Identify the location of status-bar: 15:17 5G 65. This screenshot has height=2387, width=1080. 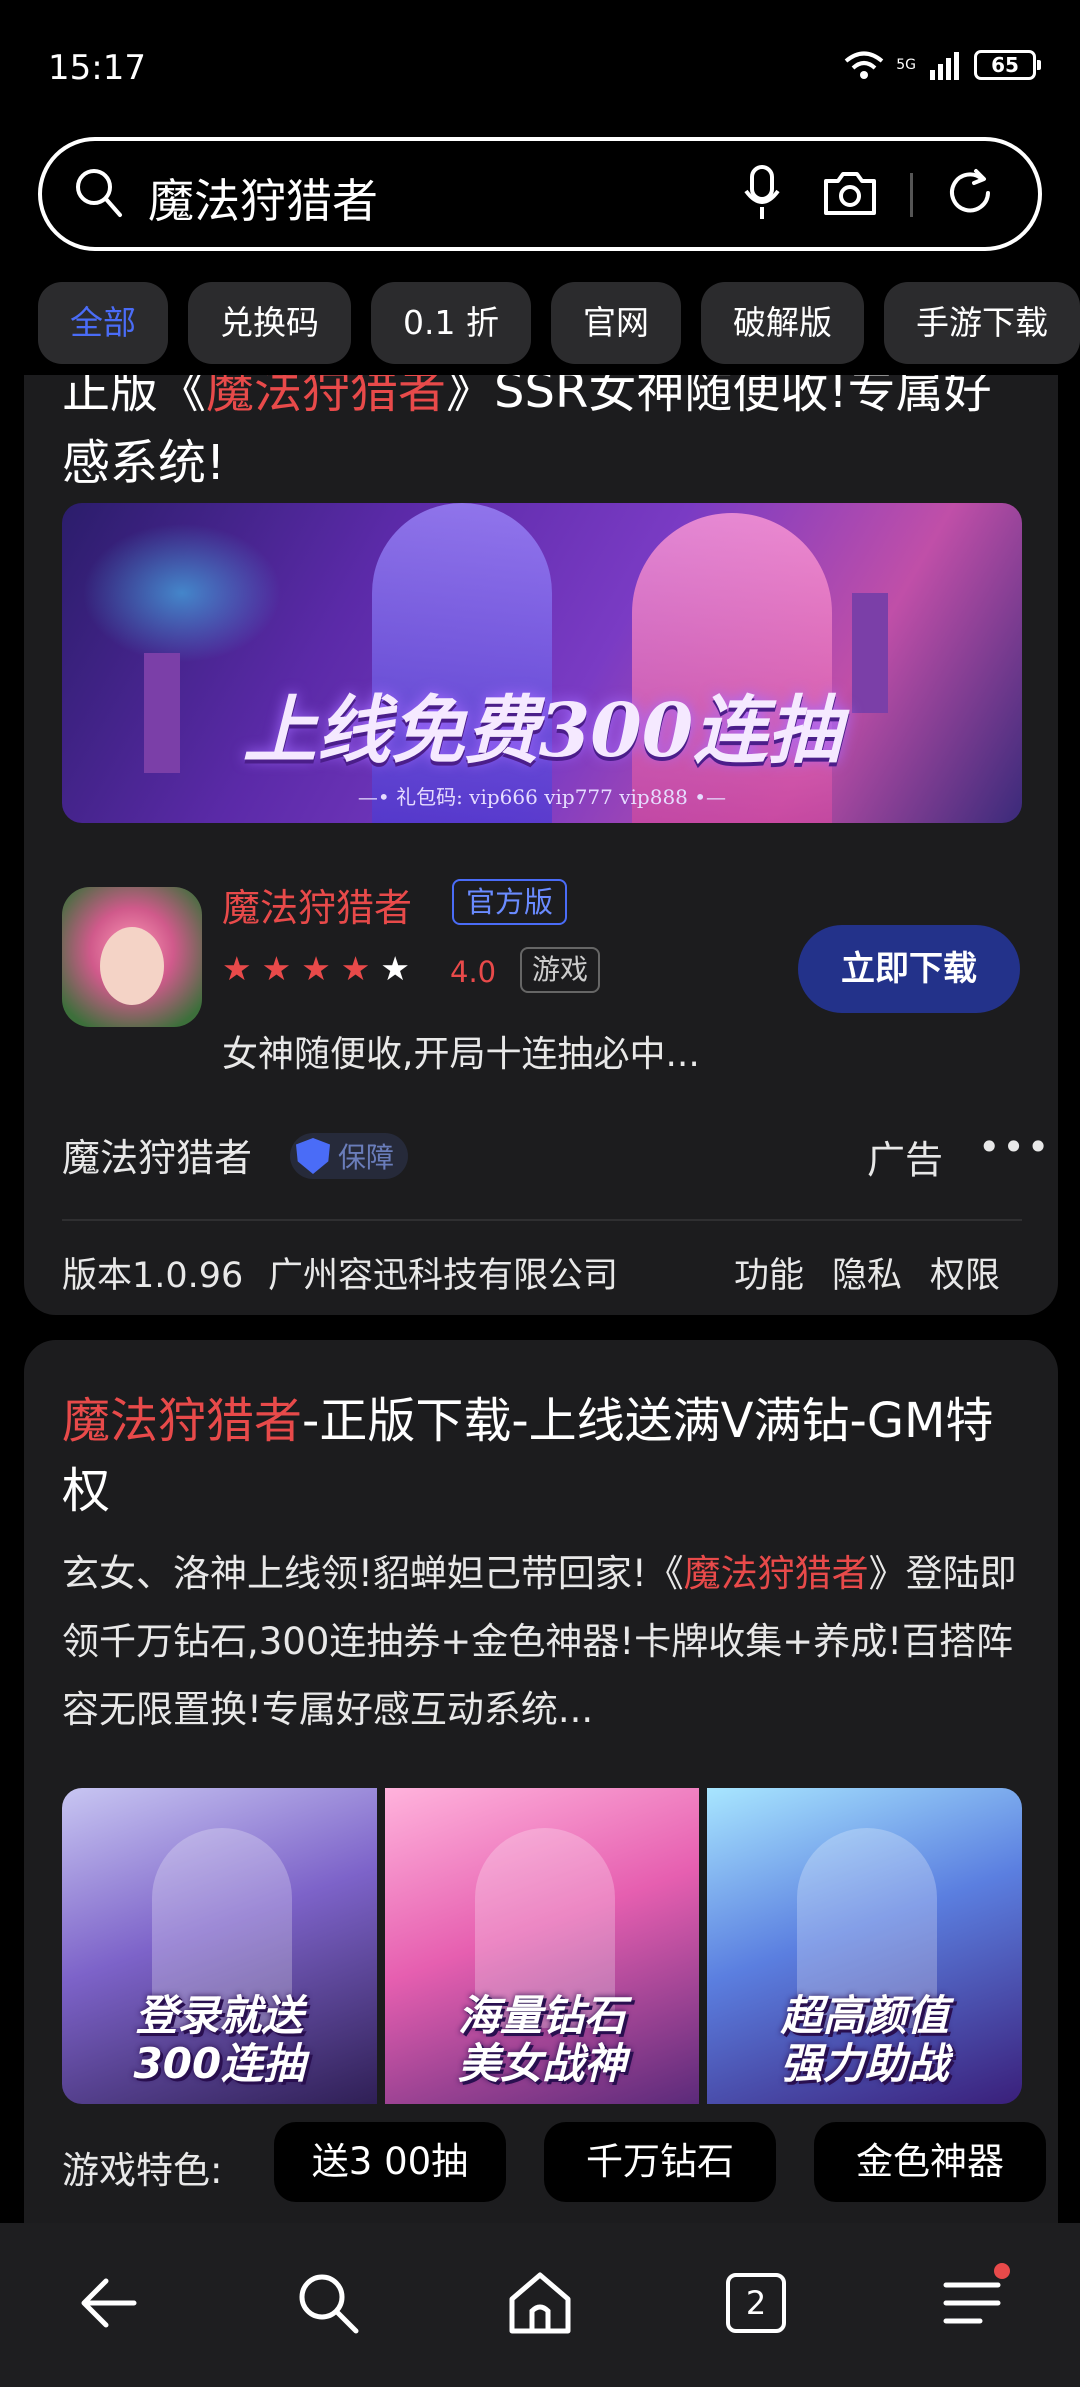
(540, 65).